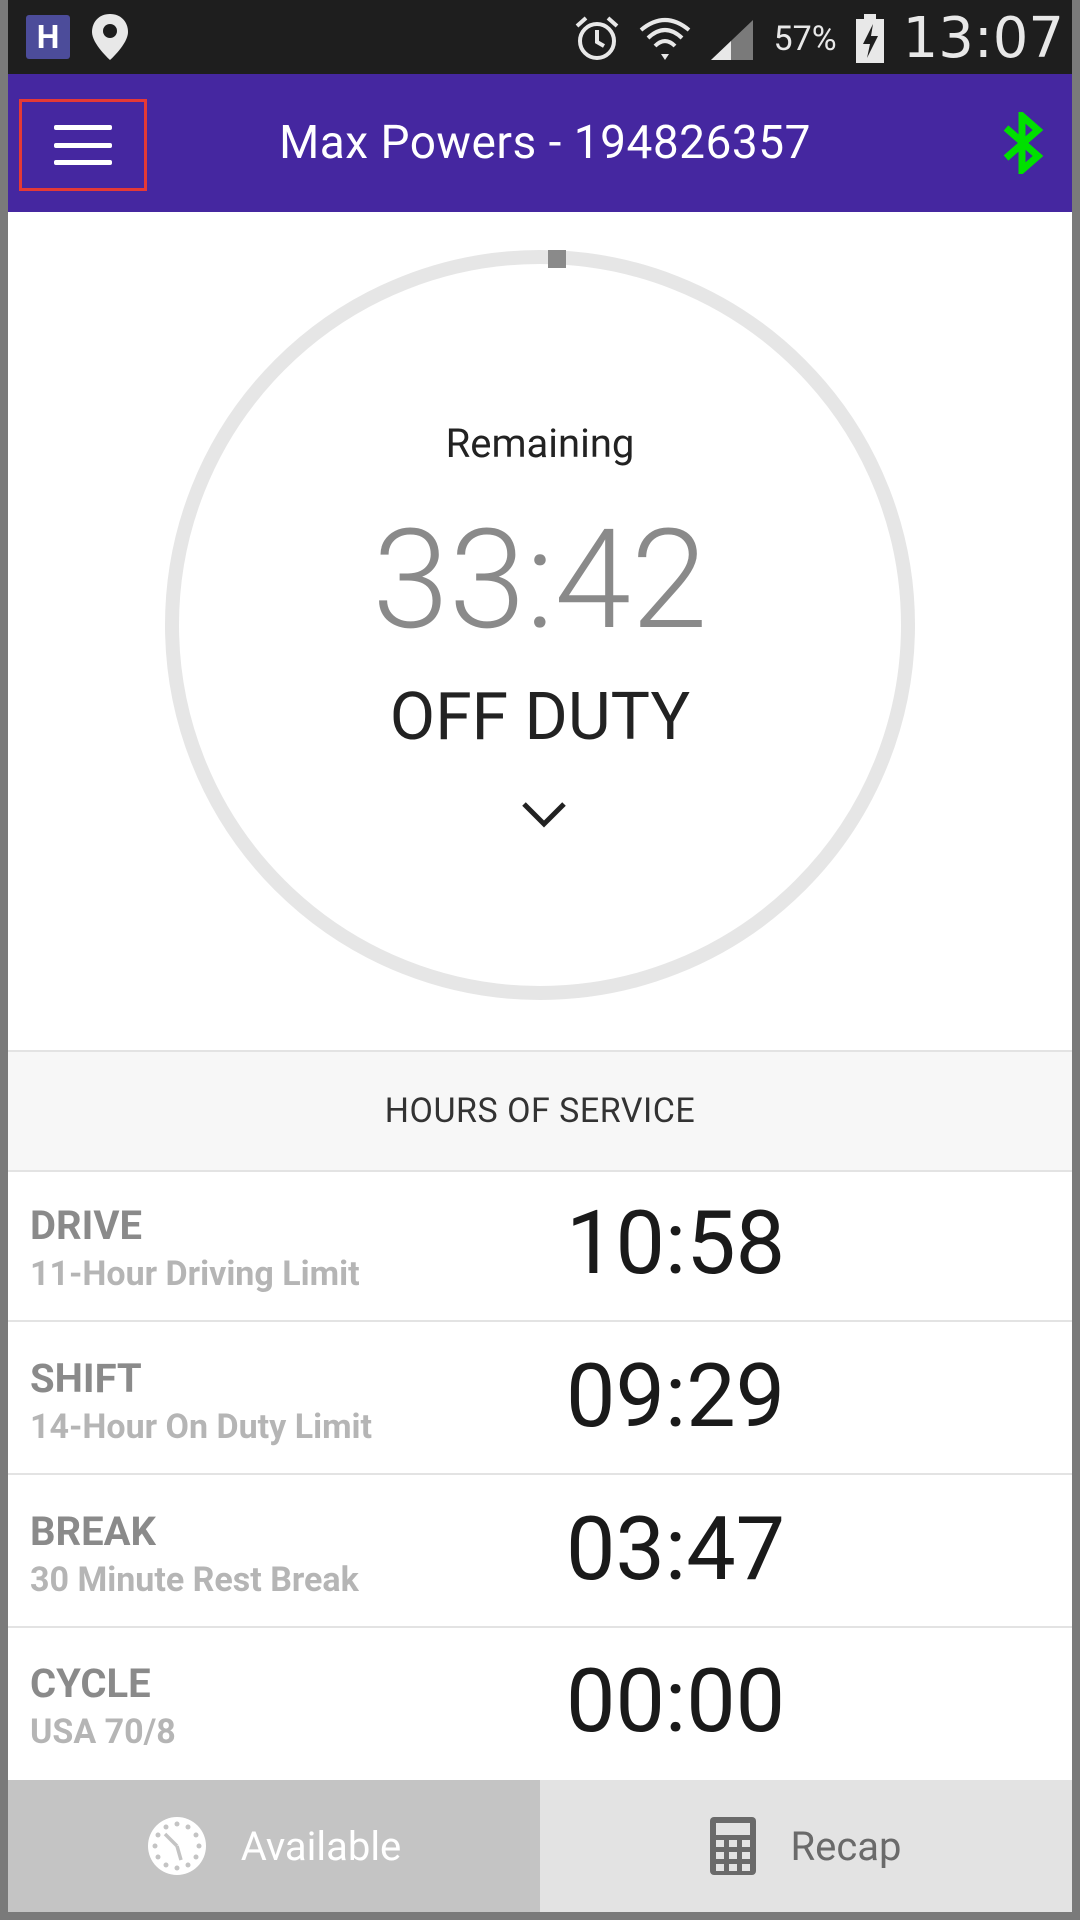 The image size is (1080, 1920). I want to click on app-header: Max Powers - 194826357, so click(540, 143).